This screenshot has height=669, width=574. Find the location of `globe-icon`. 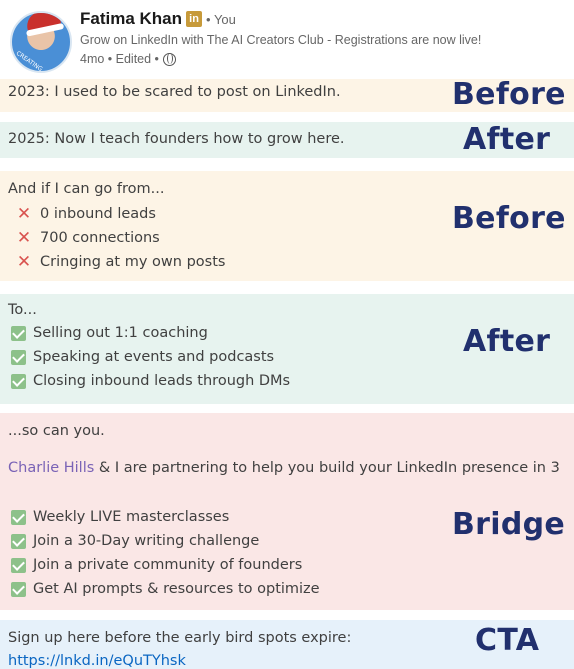

globe-icon is located at coordinates (169, 59).